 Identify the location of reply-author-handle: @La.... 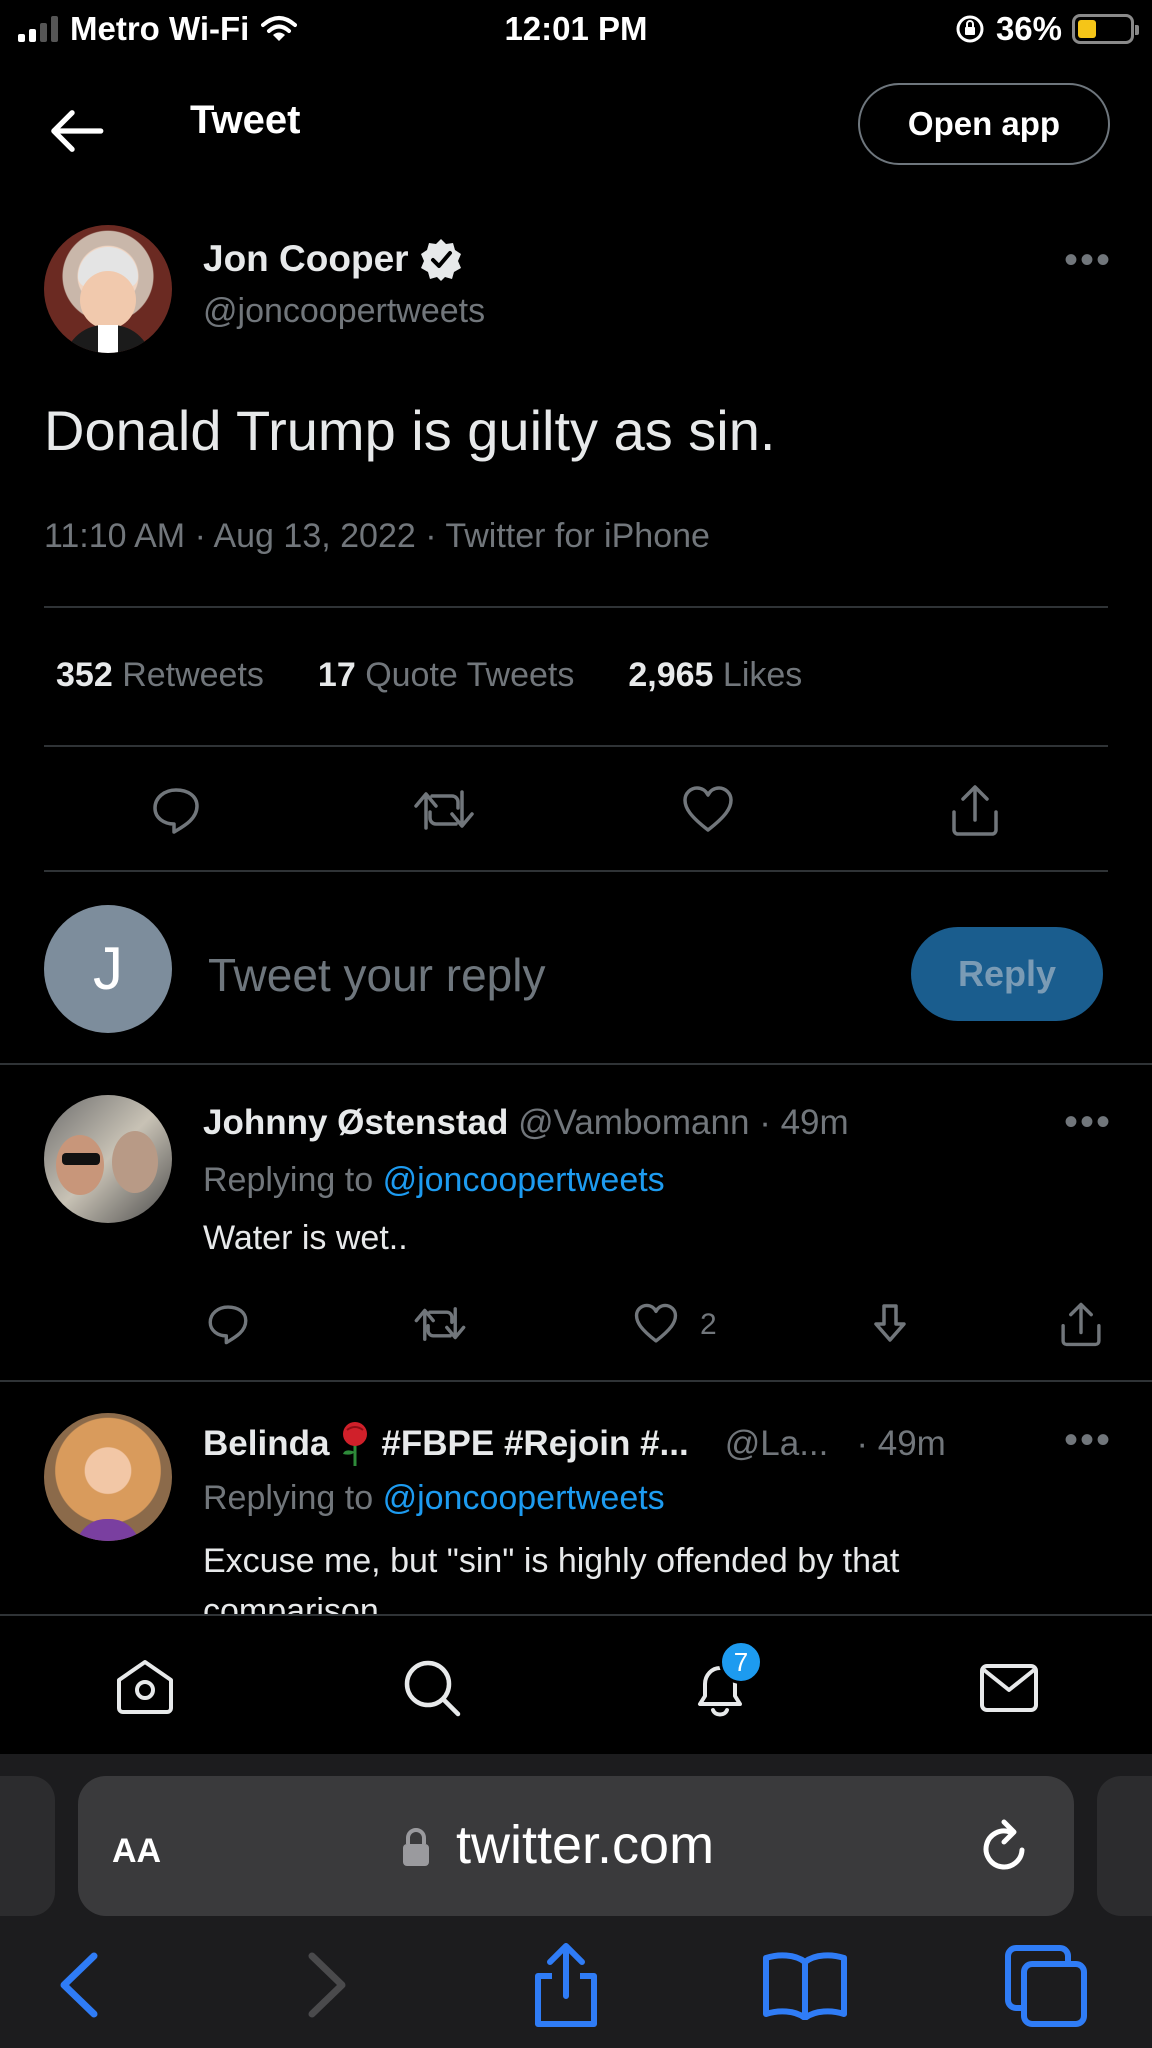
(777, 1444).